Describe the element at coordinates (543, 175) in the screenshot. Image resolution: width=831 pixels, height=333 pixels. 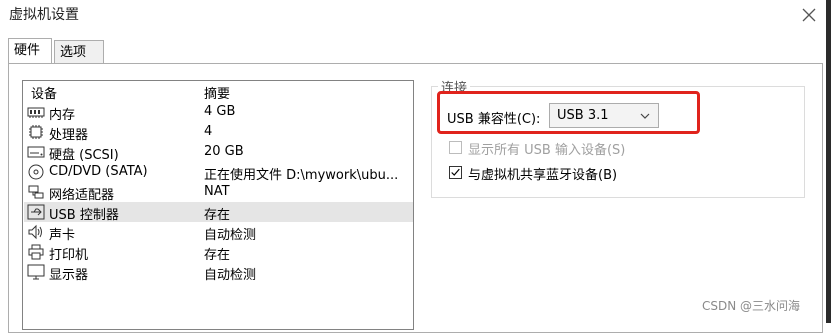
I see `share-bluetooth-label: 与虚拟机共享蓝牙设备(B)` at that location.